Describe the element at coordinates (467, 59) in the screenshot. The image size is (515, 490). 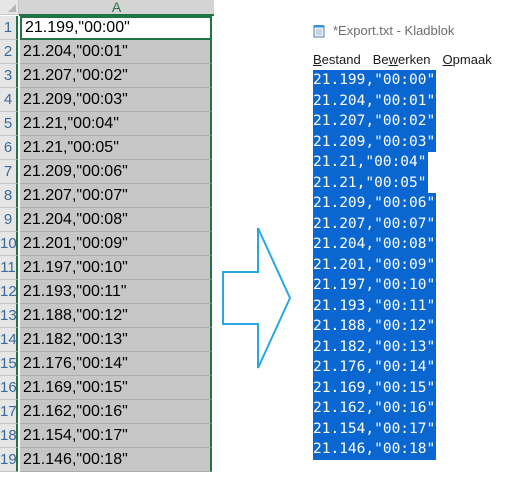
I see `menu-item-opmaak: Opmaak` at that location.